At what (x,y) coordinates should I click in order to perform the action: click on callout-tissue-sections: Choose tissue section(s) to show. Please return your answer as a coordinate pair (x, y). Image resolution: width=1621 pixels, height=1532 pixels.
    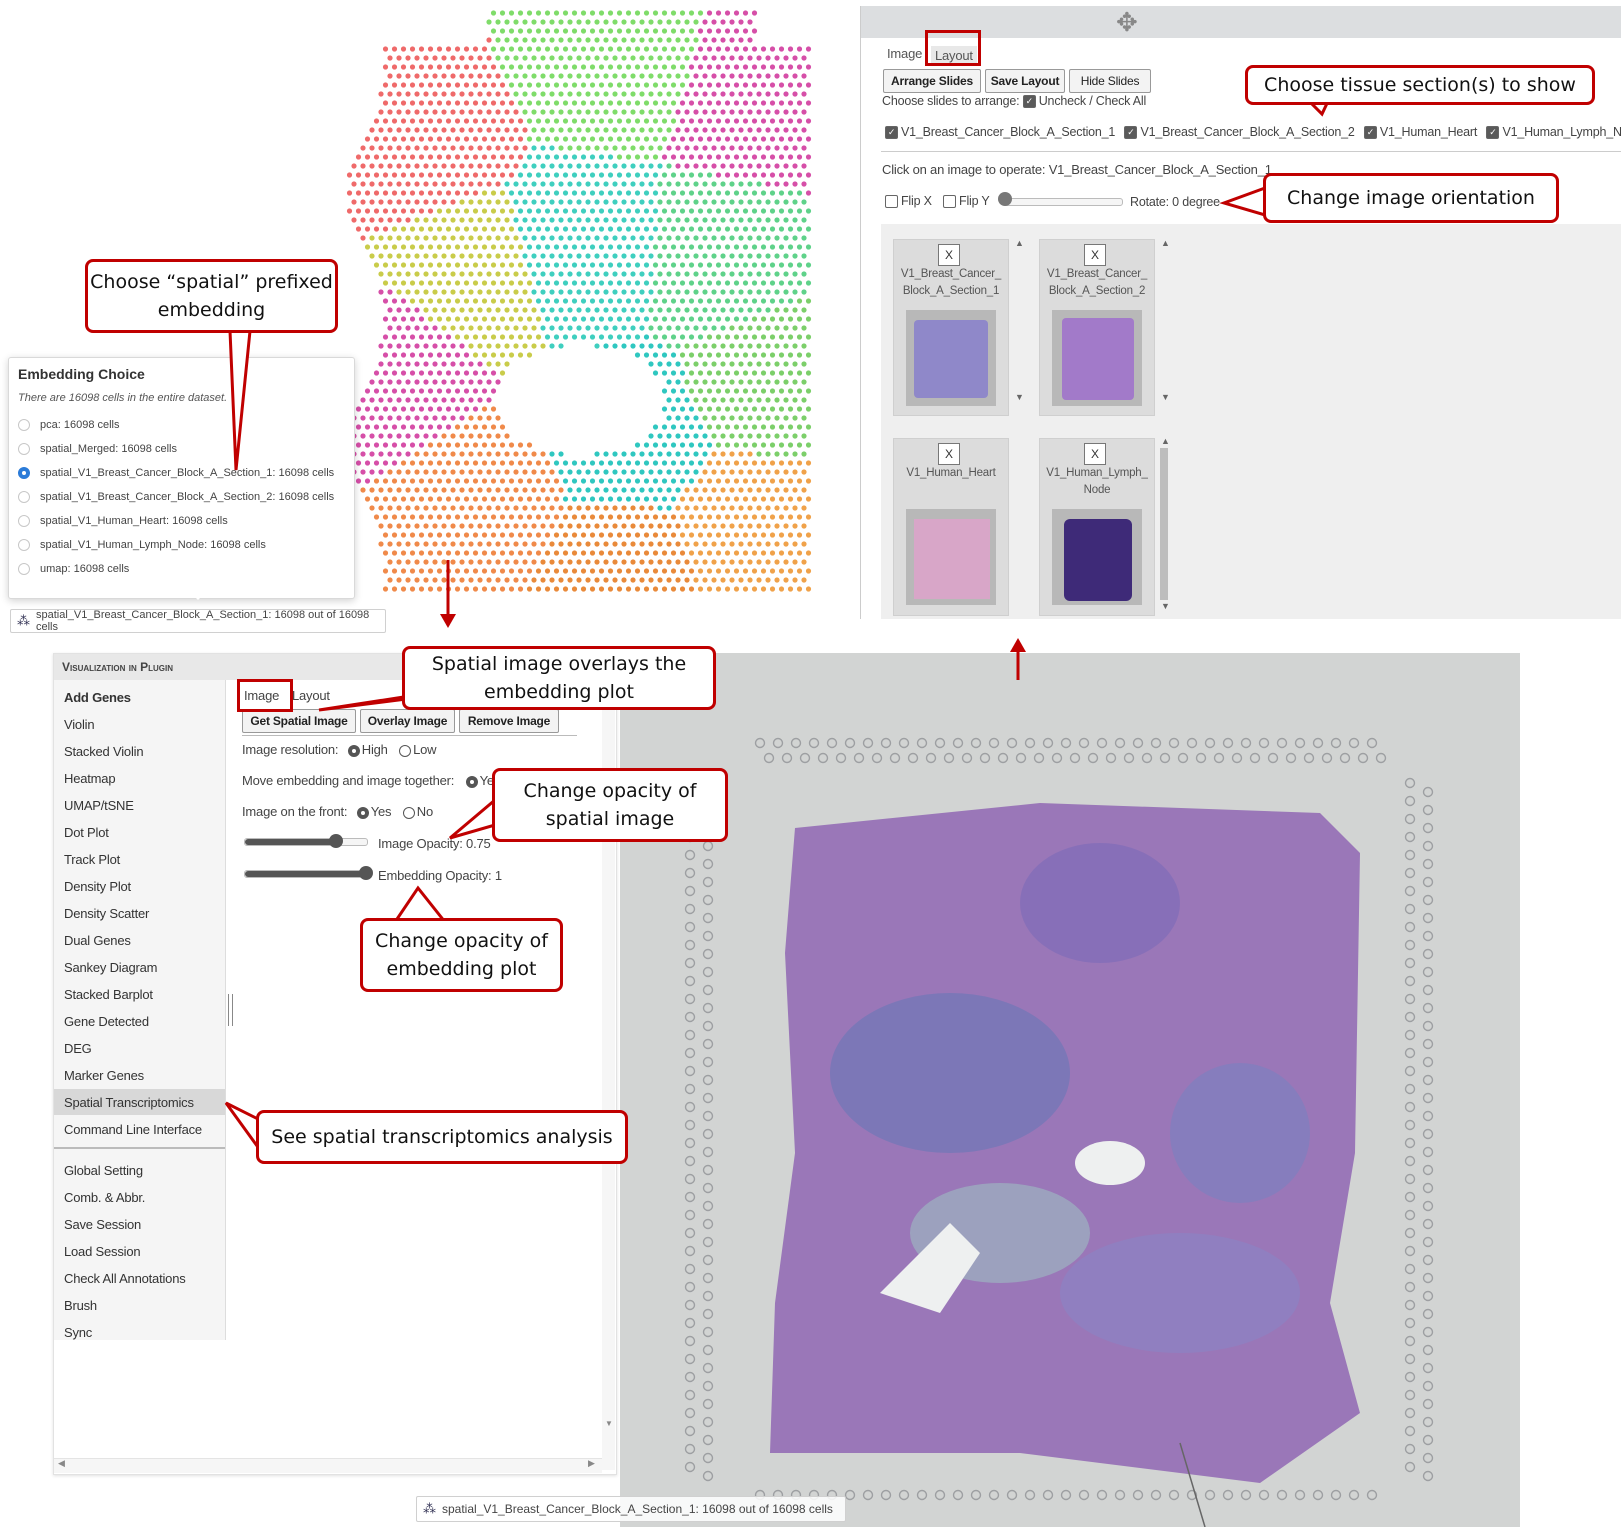
    Looking at the image, I should click on (1420, 85).